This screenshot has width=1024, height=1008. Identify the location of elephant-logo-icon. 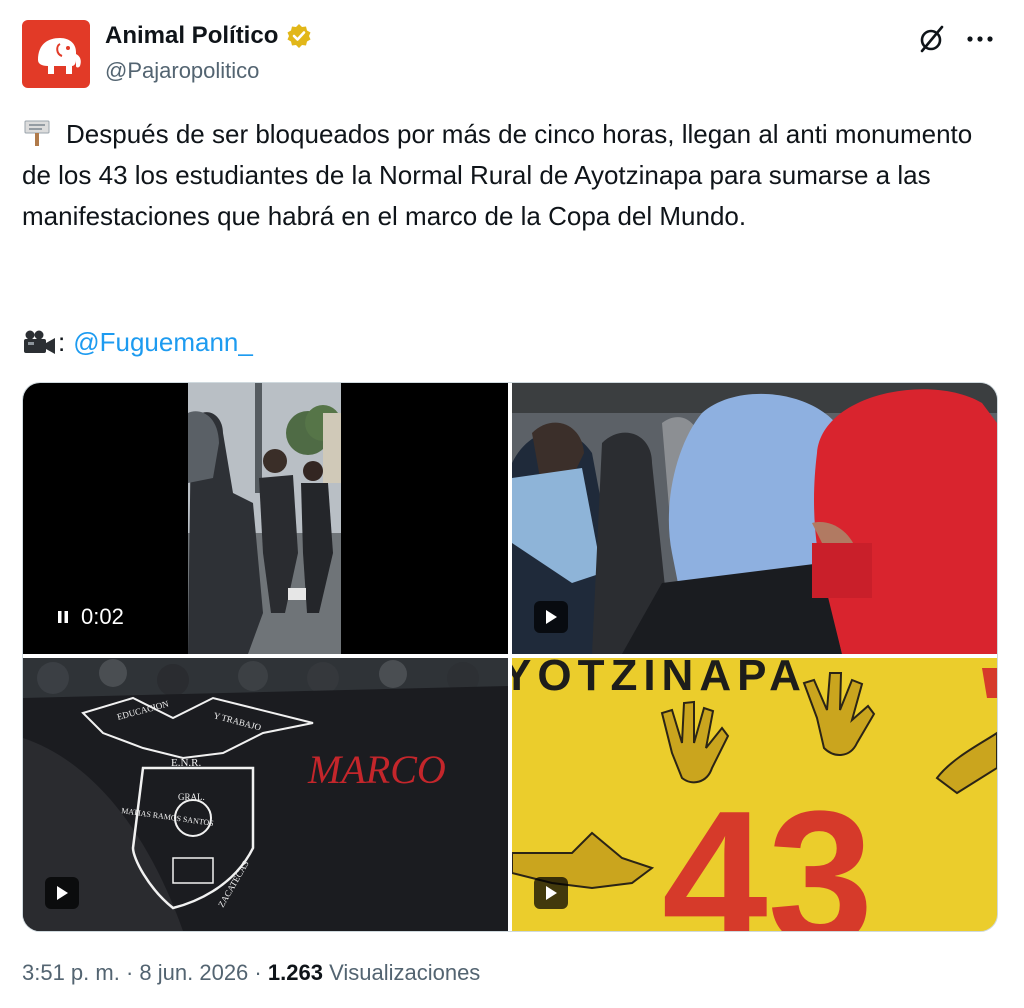
(59, 56).